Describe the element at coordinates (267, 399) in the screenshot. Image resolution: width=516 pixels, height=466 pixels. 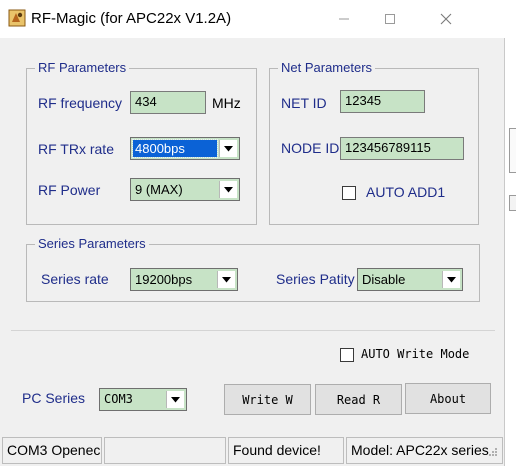
I see `write-button: Write W` at that location.